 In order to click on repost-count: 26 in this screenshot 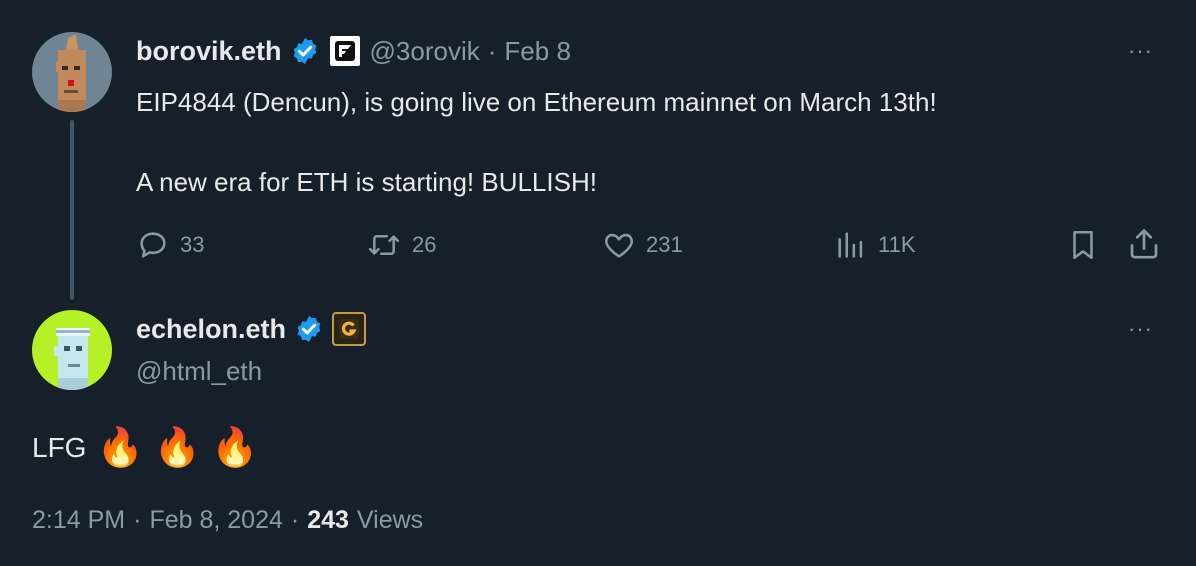, I will do `click(424, 244)`.